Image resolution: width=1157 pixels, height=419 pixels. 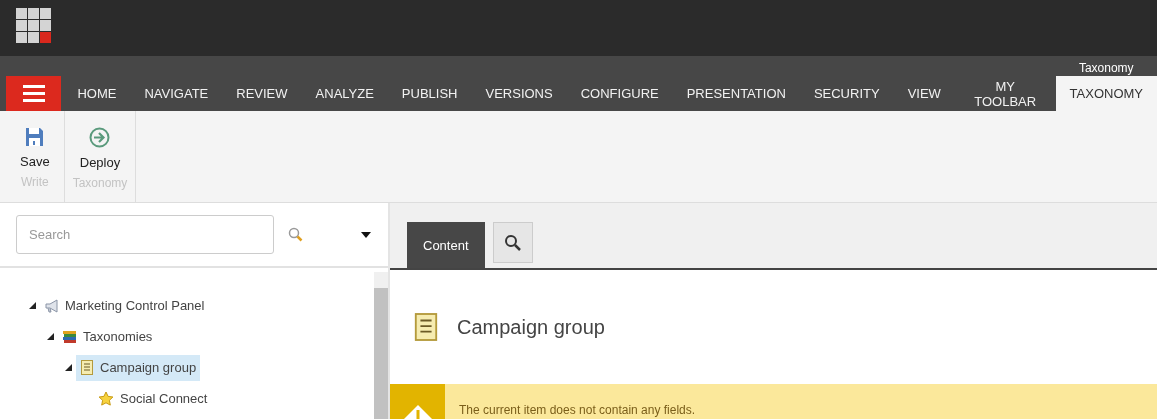 What do you see at coordinates (124, 305) in the screenshot?
I see `tree-item: Marketing Control Panel` at bounding box center [124, 305].